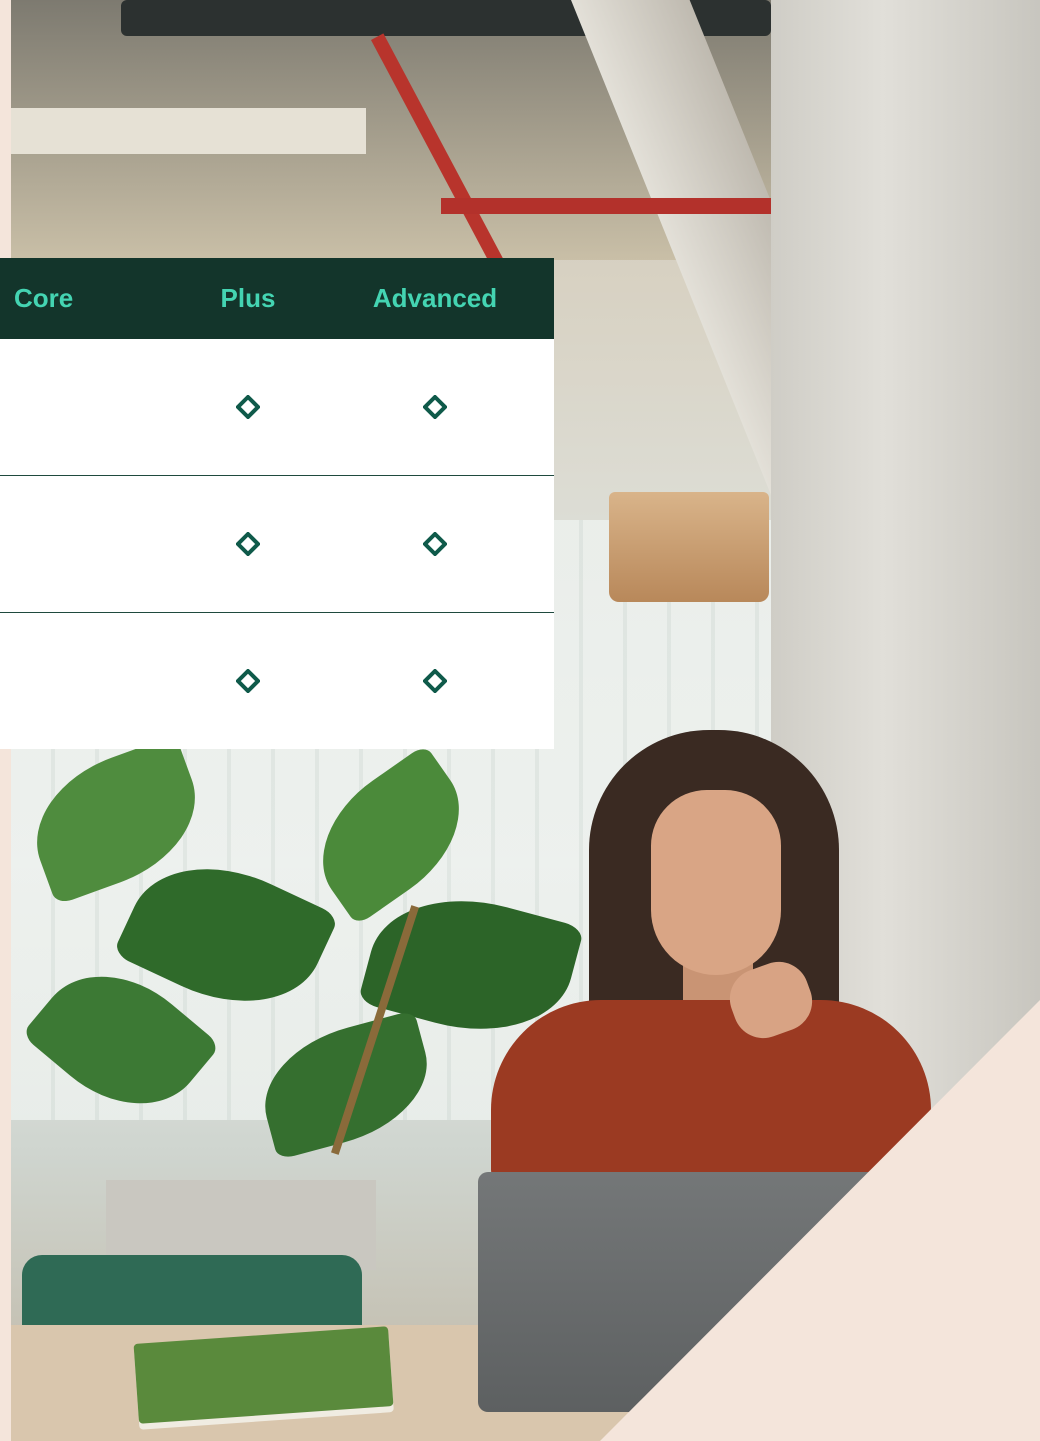 The width and height of the screenshot is (1040, 1441). What do you see at coordinates (606, 206) in the screenshot?
I see `photo-red-pipe-horizontal` at bounding box center [606, 206].